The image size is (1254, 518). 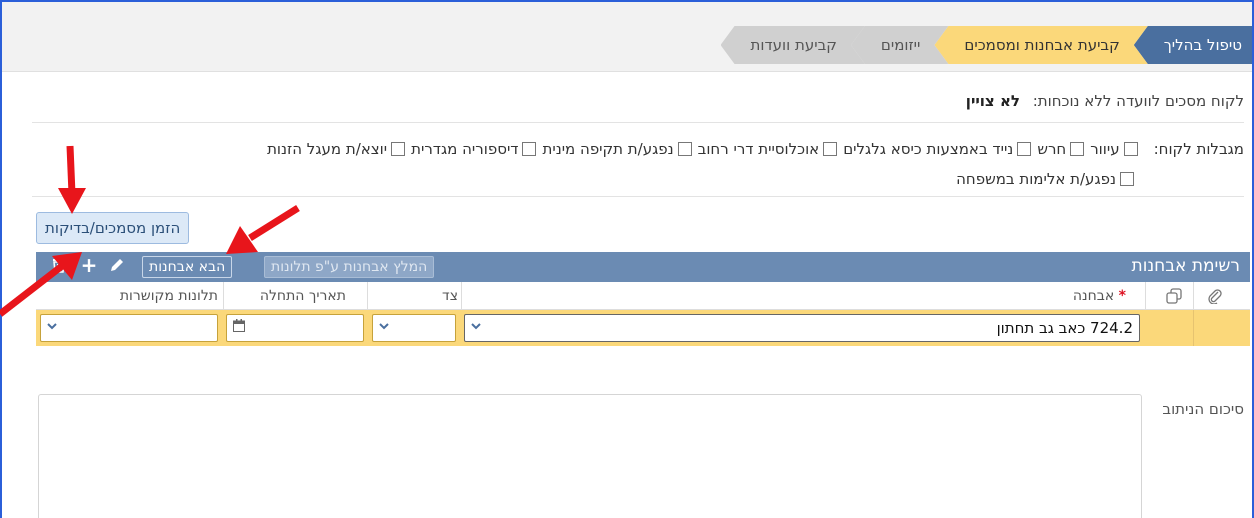 What do you see at coordinates (1215, 298) in the screenshot?
I see `attachment-icon` at bounding box center [1215, 298].